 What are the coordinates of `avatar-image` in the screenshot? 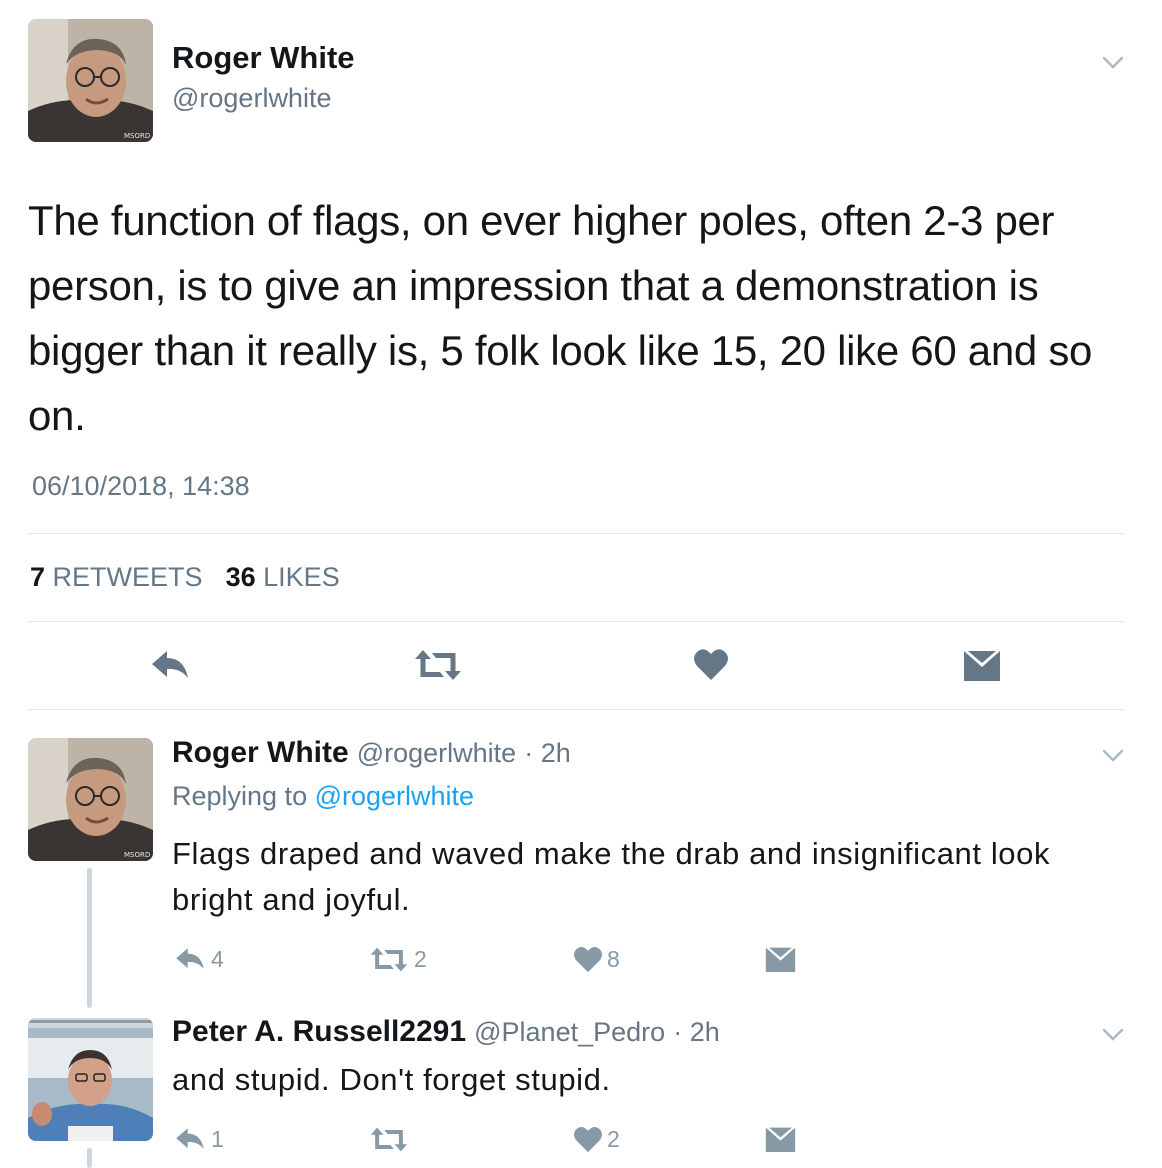 It's located at (90, 1079).